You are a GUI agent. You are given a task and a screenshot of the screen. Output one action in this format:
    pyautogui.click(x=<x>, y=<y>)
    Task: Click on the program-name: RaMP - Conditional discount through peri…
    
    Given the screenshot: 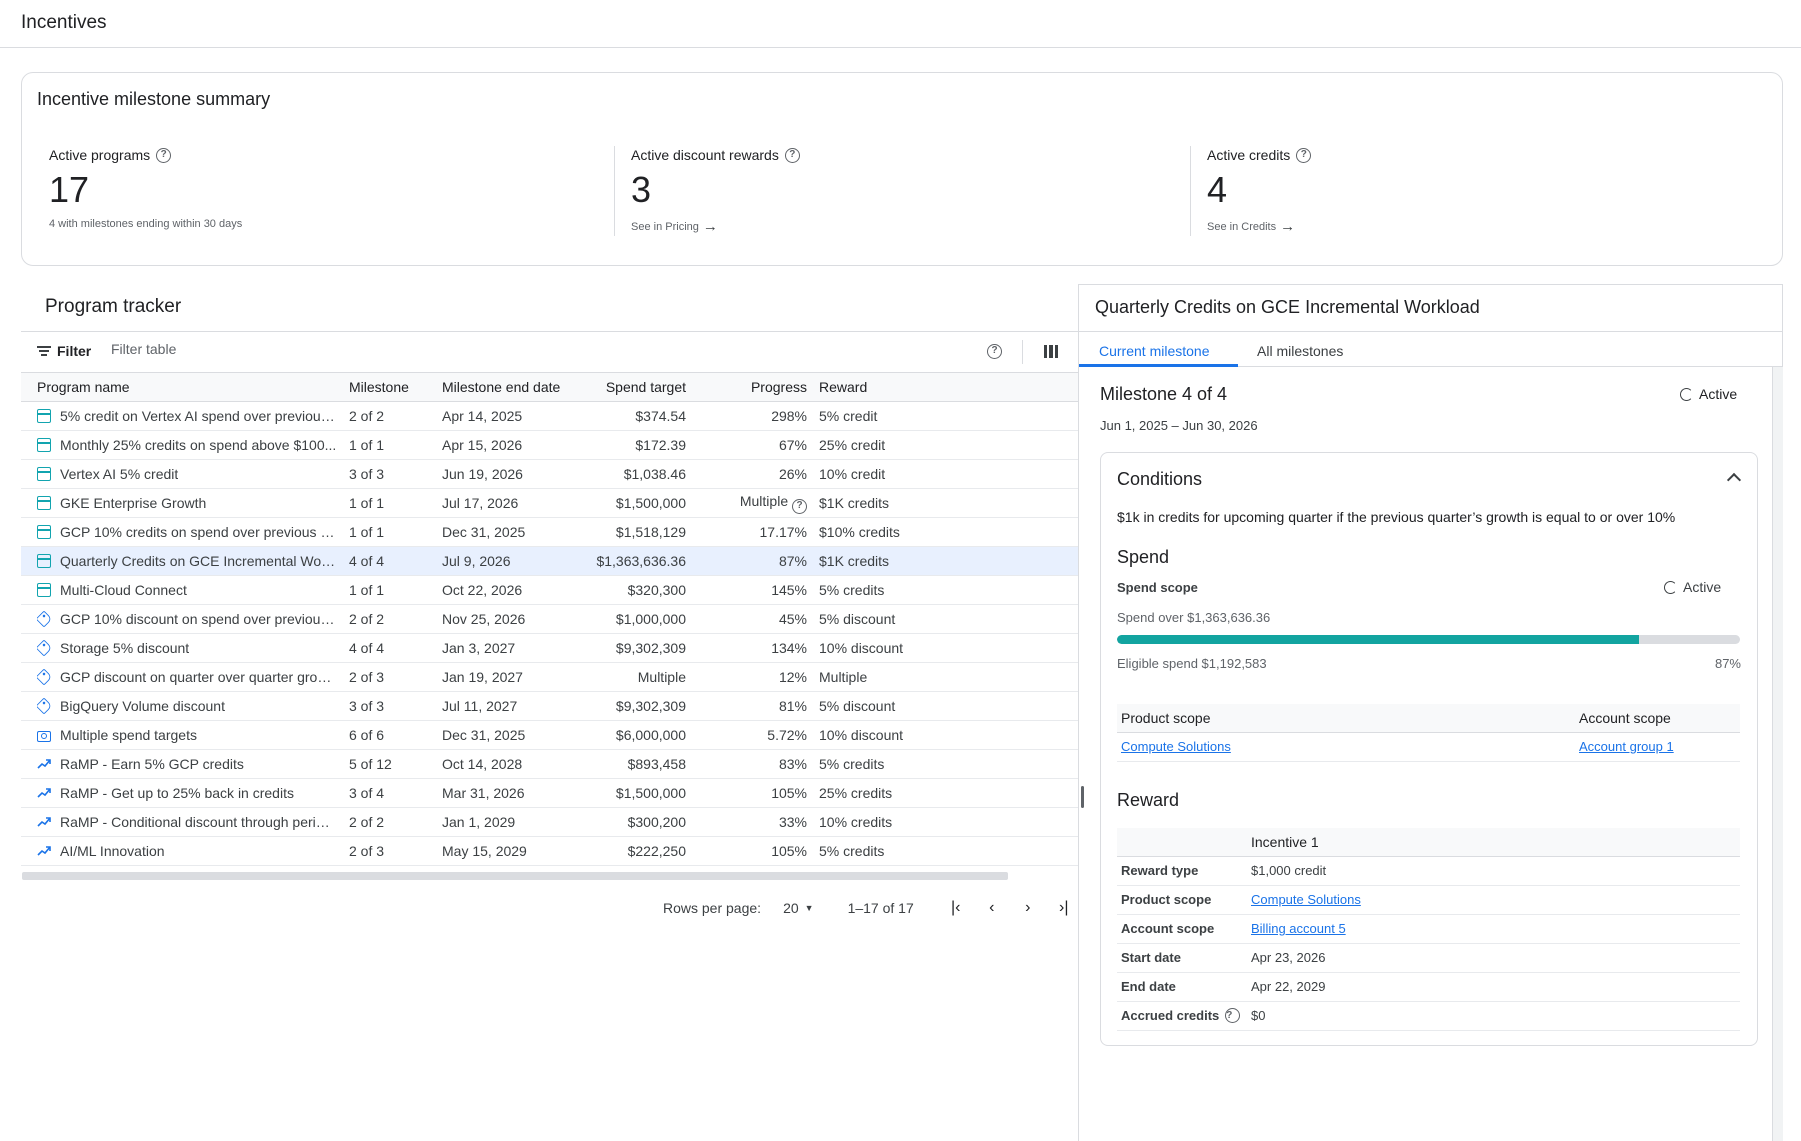 What is the action you would take?
    pyautogui.click(x=198, y=822)
    